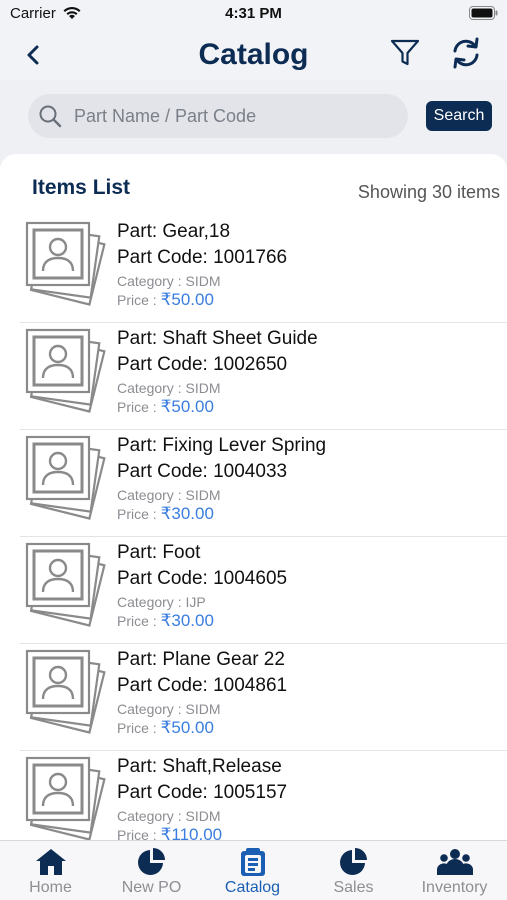 This screenshot has width=507, height=900. What do you see at coordinates (174, 231) in the screenshot?
I see `part-name: Part: Gear,18` at bounding box center [174, 231].